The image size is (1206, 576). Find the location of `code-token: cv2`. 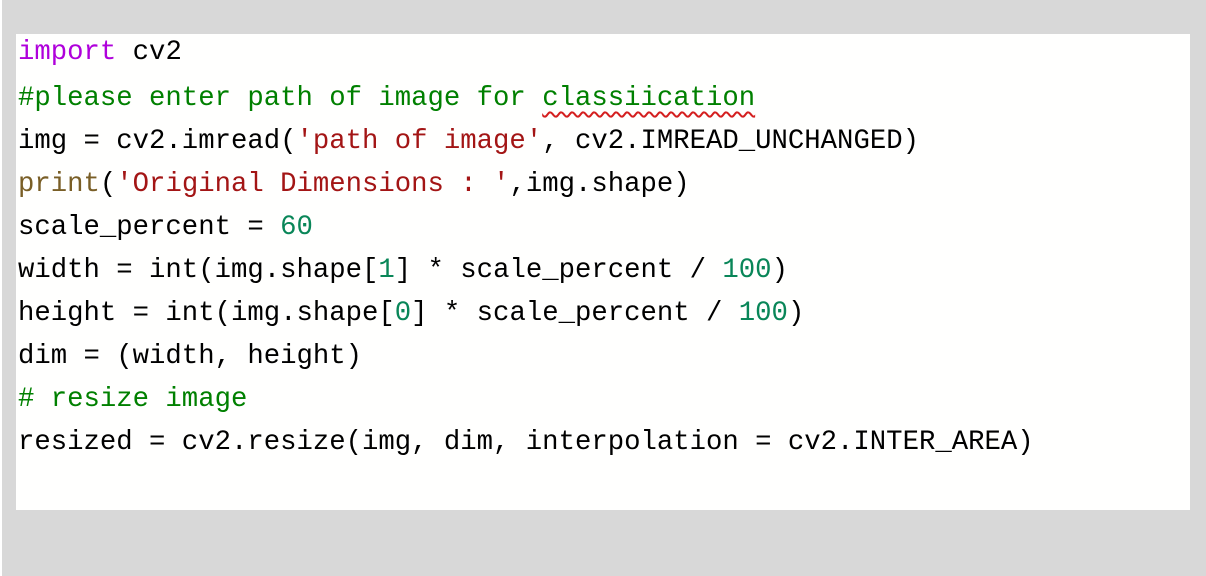

code-token: cv2 is located at coordinates (149, 52).